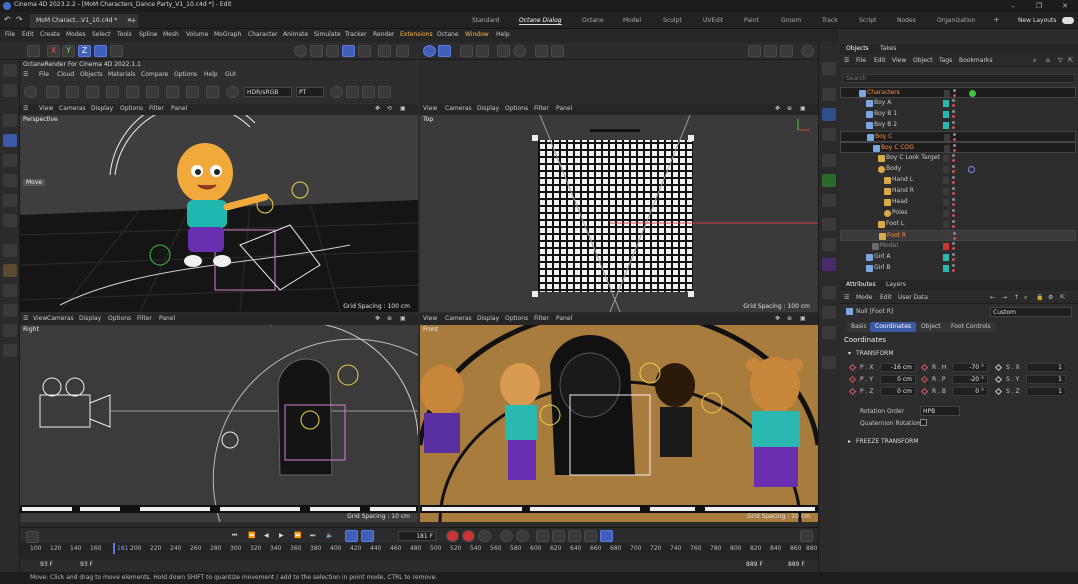 The width and height of the screenshot is (1078, 584). Describe the element at coordinates (419, 557) in the screenshot. I see `preview-range-bar` at that location.